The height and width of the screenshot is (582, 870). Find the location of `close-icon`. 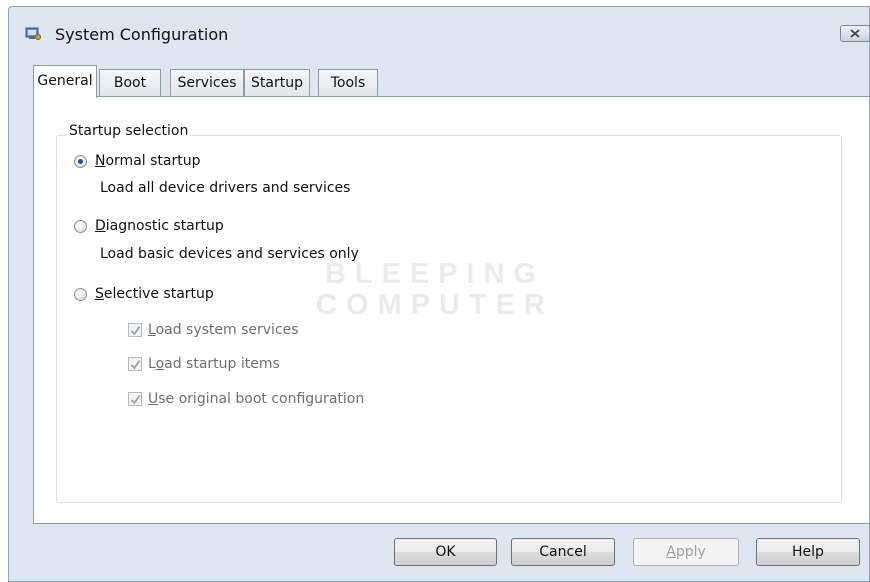

close-icon is located at coordinates (855, 34).